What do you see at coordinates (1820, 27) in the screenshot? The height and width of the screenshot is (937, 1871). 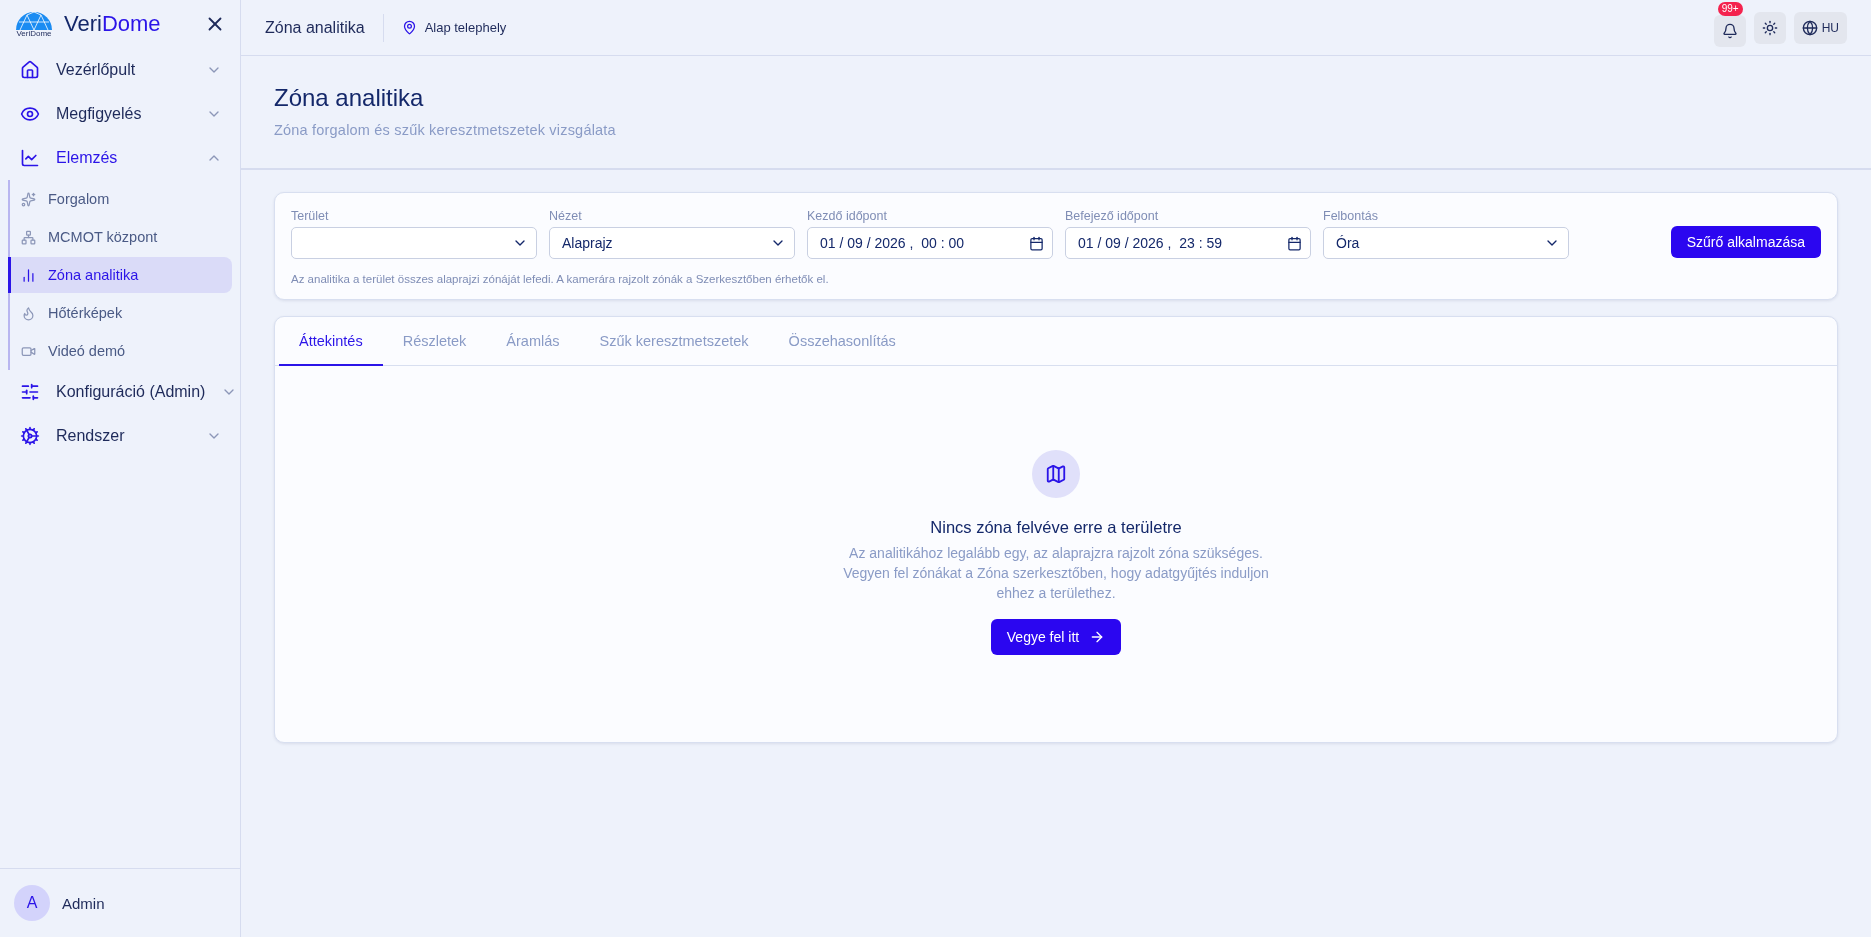 I see `language-button: HU` at bounding box center [1820, 27].